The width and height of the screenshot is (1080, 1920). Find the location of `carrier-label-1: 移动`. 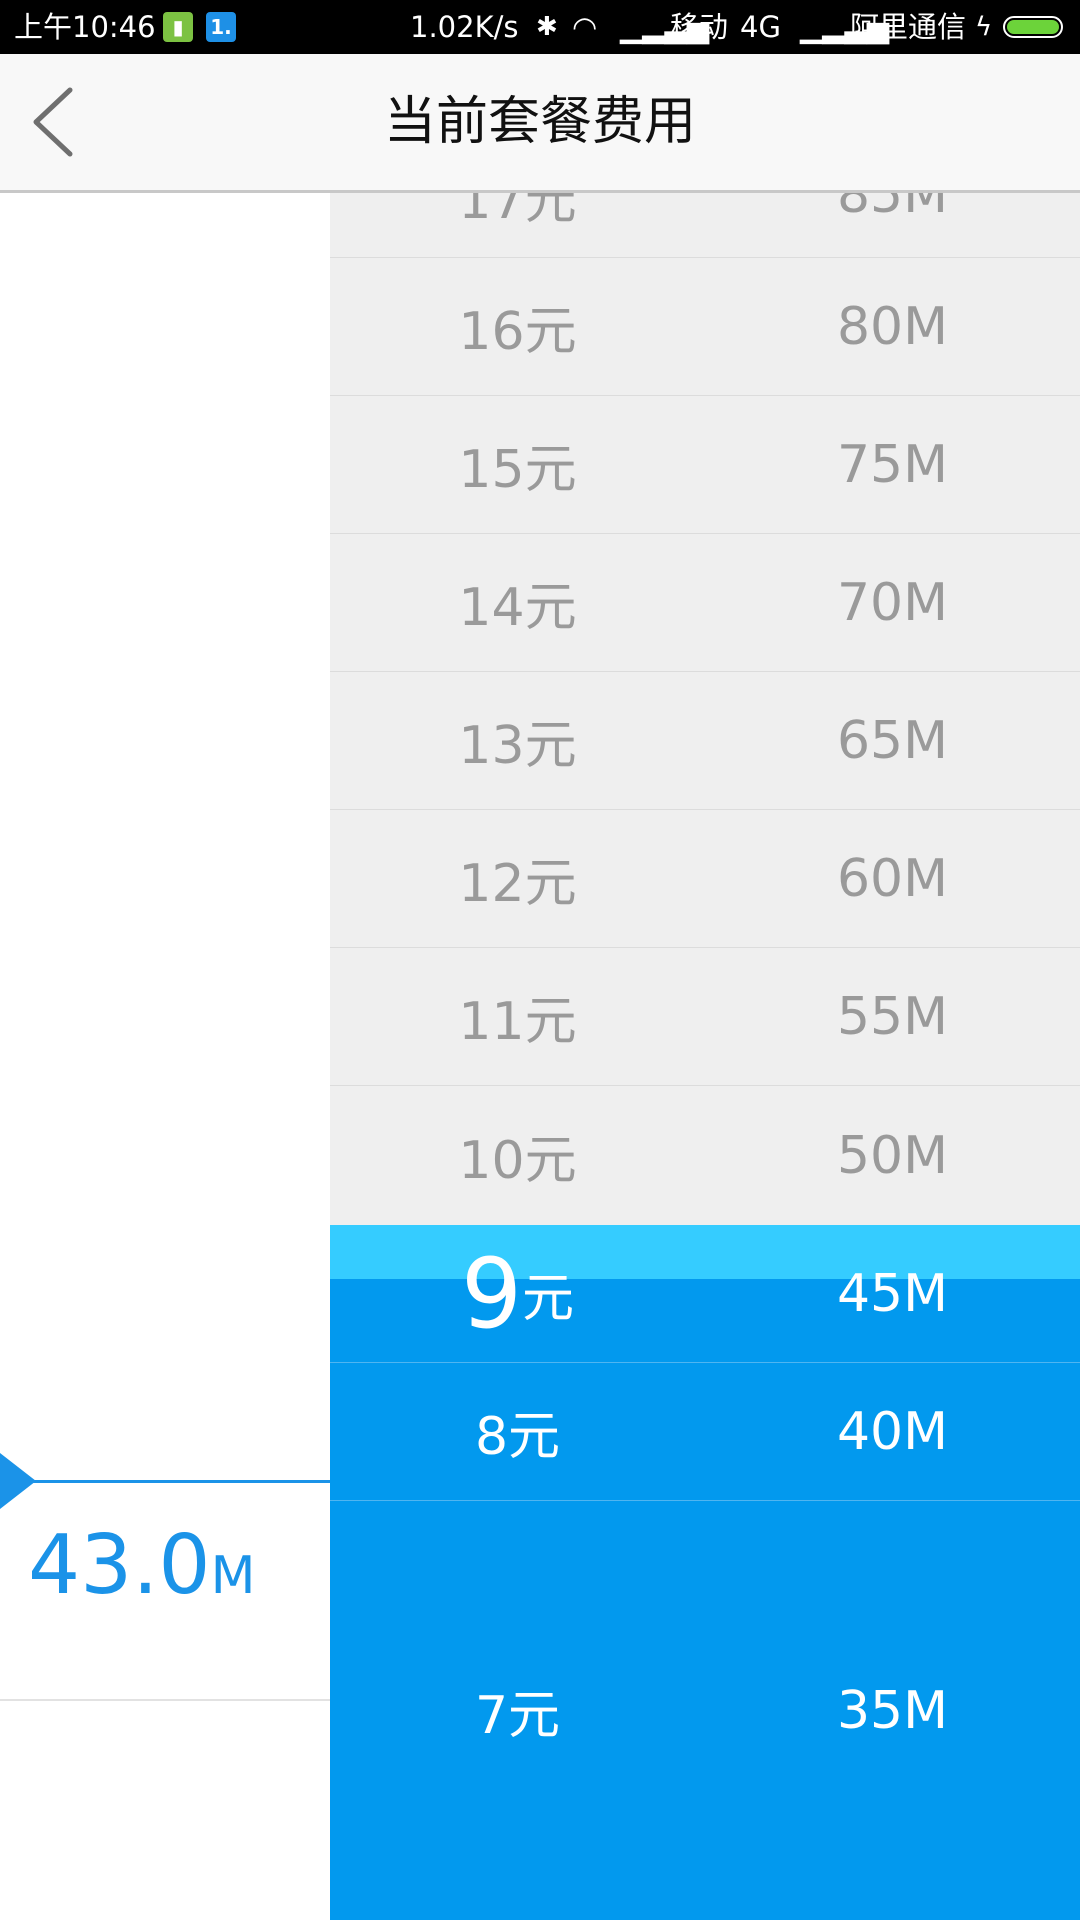

carrier-label-1: 移动 is located at coordinates (699, 27).